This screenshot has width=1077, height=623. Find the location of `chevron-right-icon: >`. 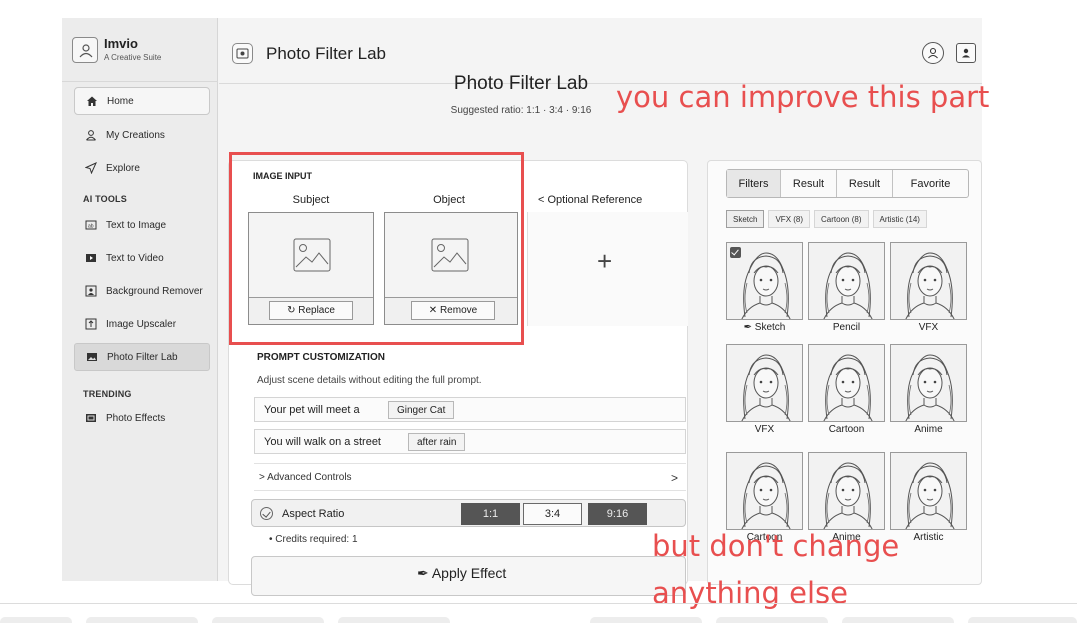

chevron-right-icon: > is located at coordinates (674, 478).